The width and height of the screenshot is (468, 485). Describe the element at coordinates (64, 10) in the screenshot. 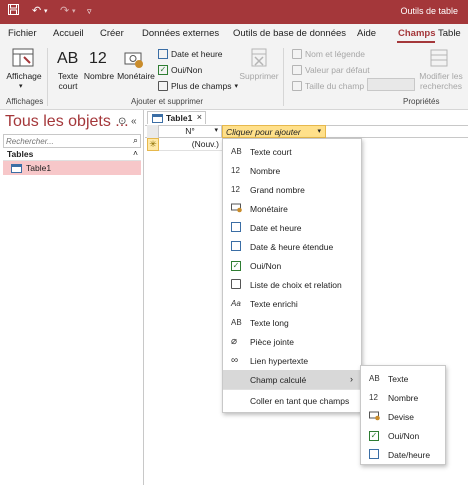

I see `redo-icon: ↷` at that location.